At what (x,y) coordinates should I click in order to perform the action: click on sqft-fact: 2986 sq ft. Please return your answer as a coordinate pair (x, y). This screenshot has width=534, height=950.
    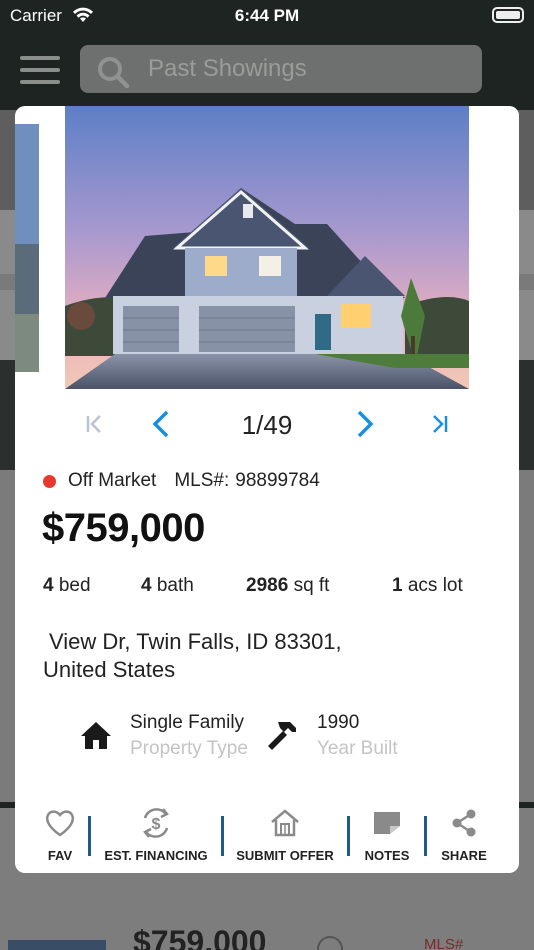
    Looking at the image, I should click on (287, 586).